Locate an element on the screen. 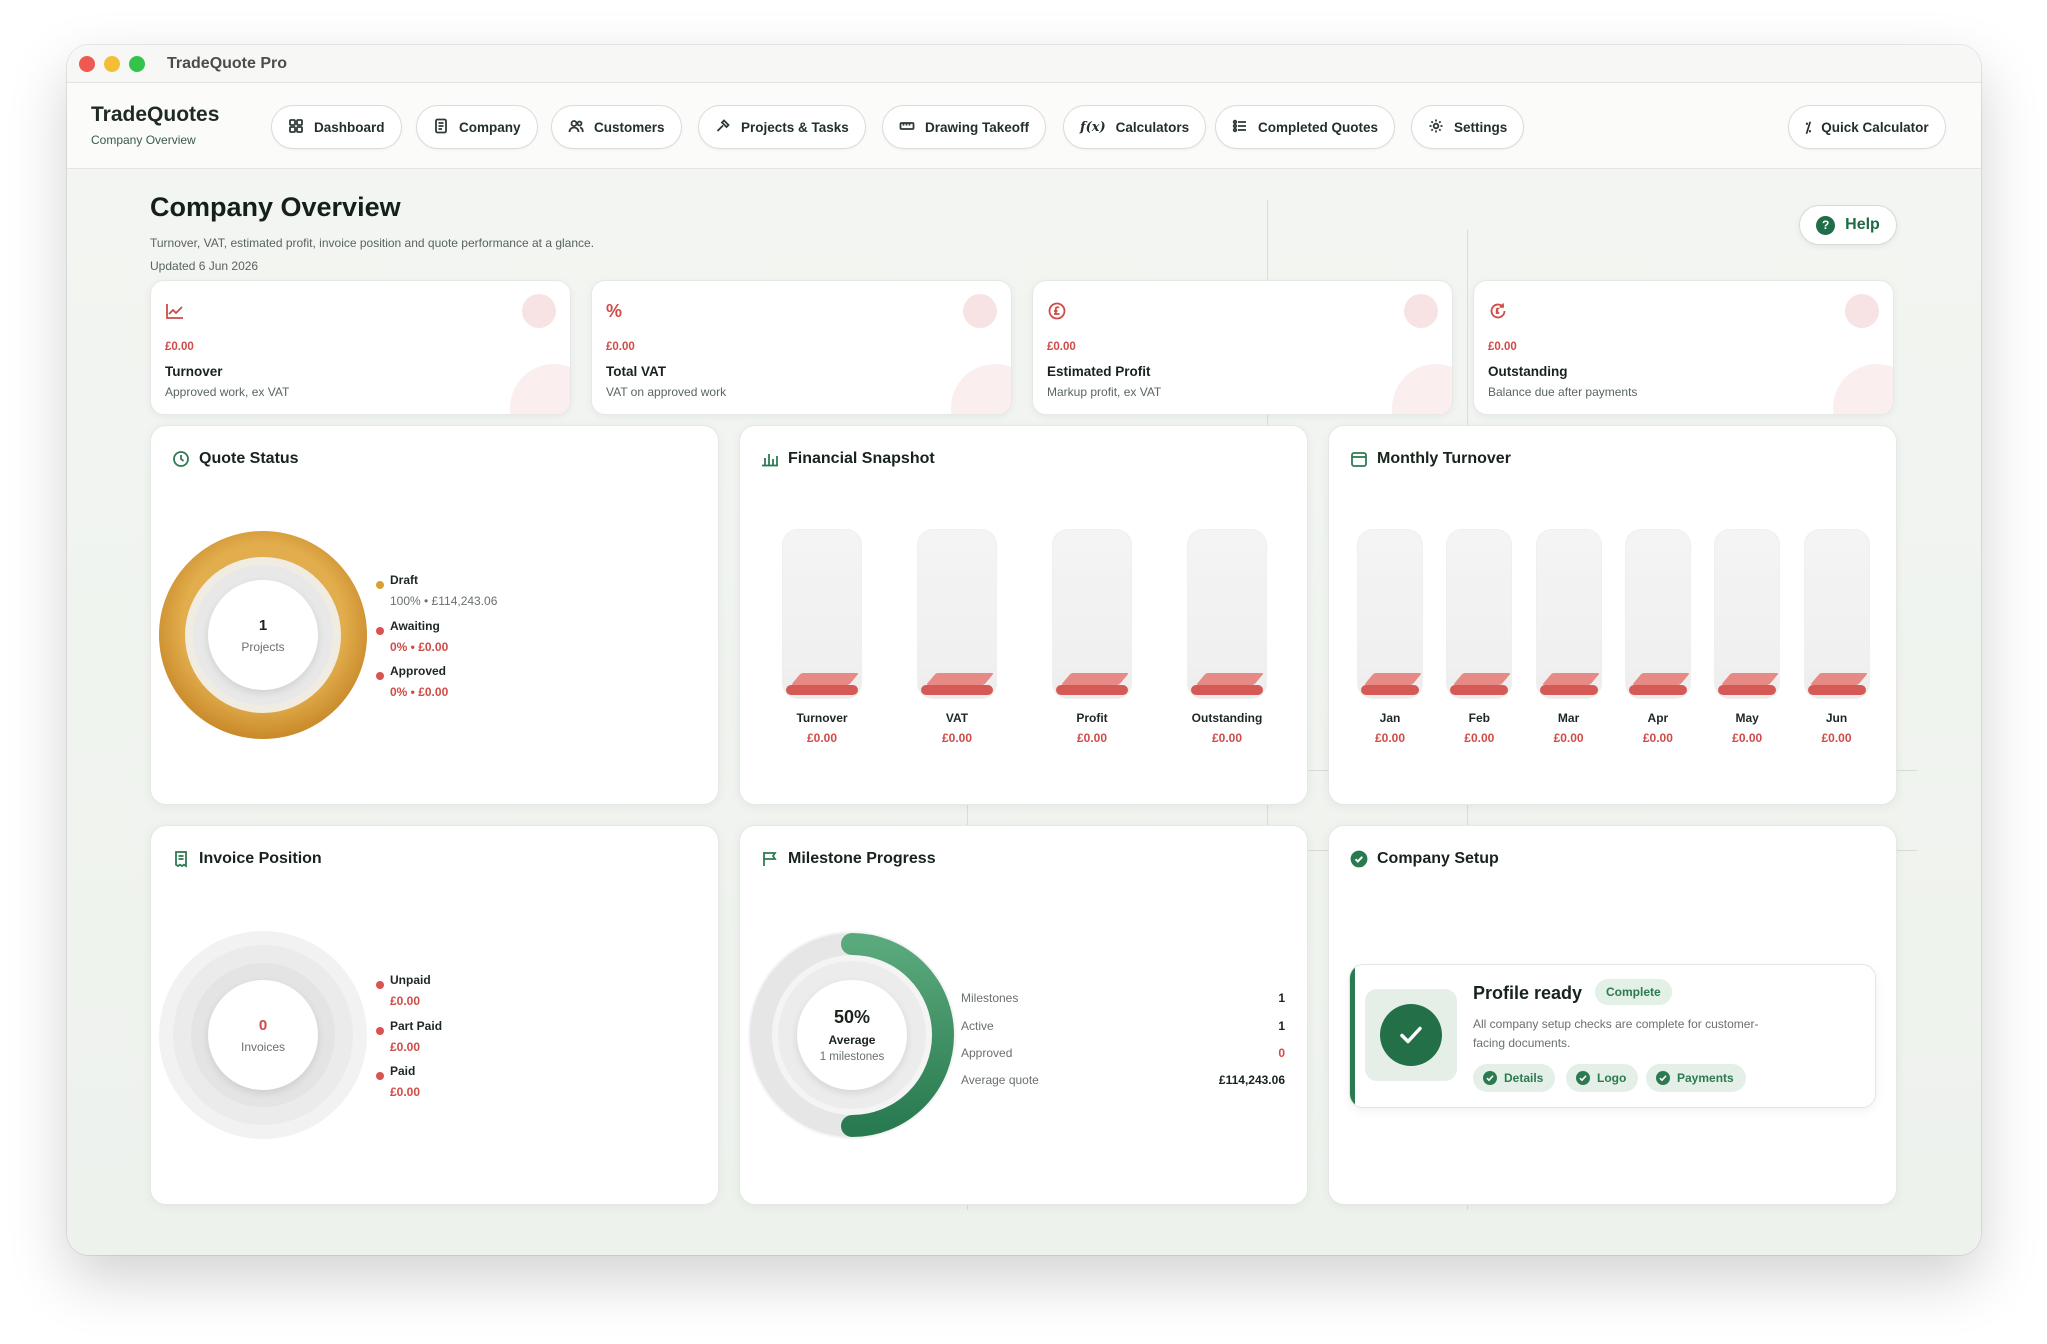 This screenshot has height=1344, width=2047. question-icon: ? is located at coordinates (1826, 225).